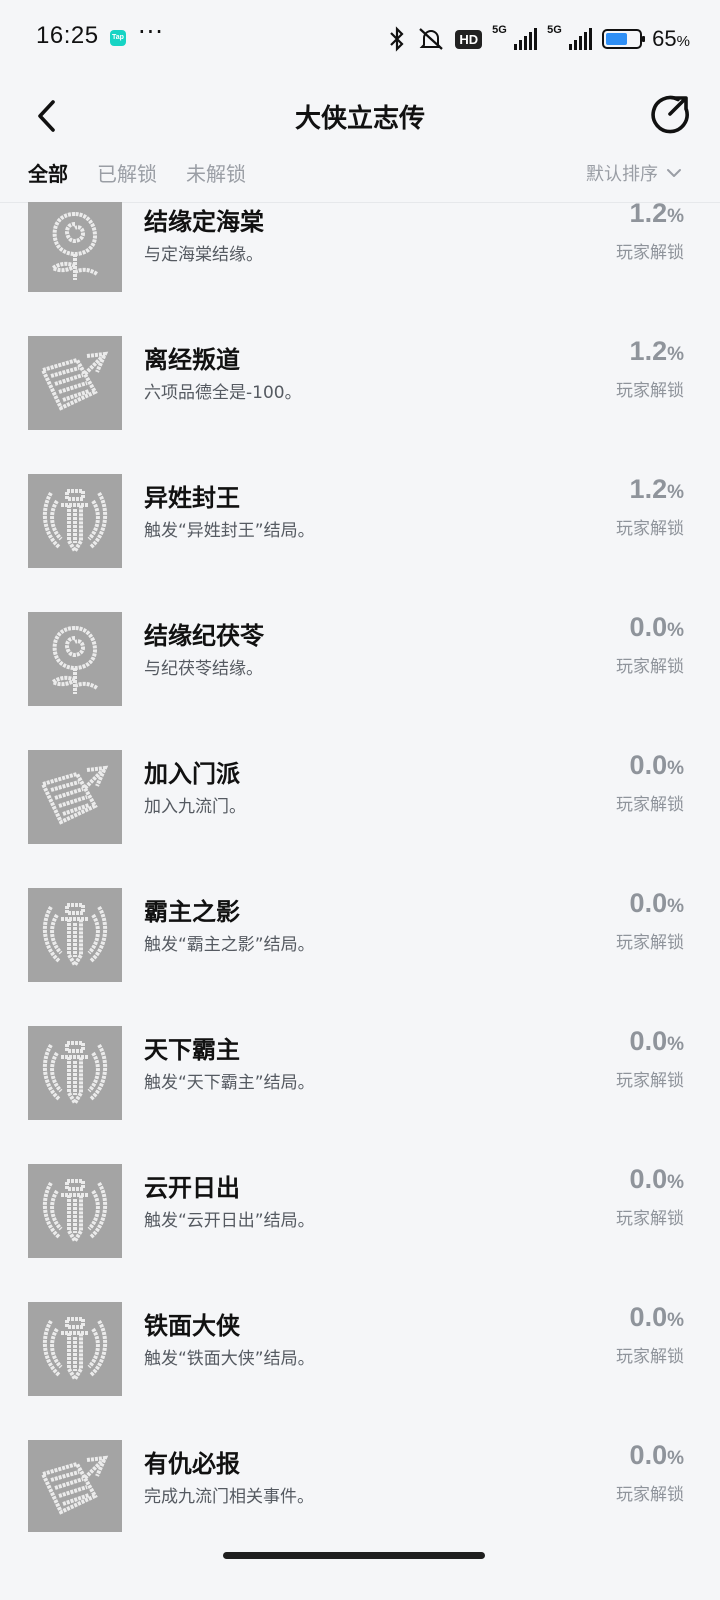 This screenshot has height=1600, width=720. What do you see at coordinates (515, 37) in the screenshot?
I see `signal-1-icon: 5G` at bounding box center [515, 37].